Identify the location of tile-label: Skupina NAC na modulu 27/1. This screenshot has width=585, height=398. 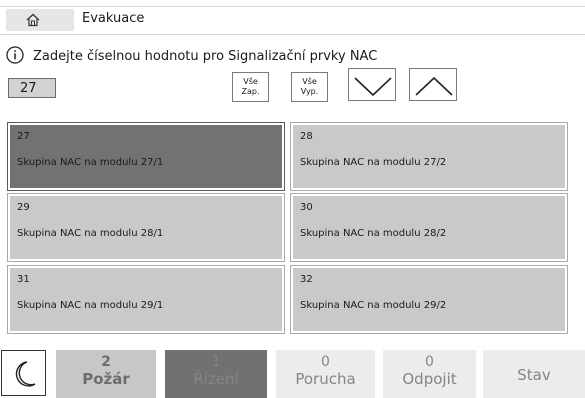
(90, 162).